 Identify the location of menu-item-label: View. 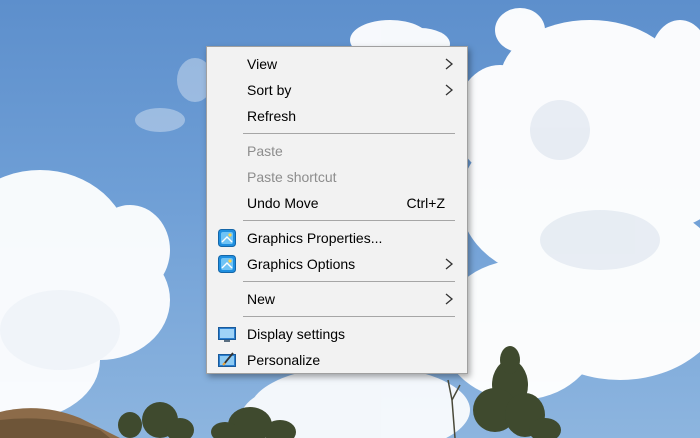
(262, 64).